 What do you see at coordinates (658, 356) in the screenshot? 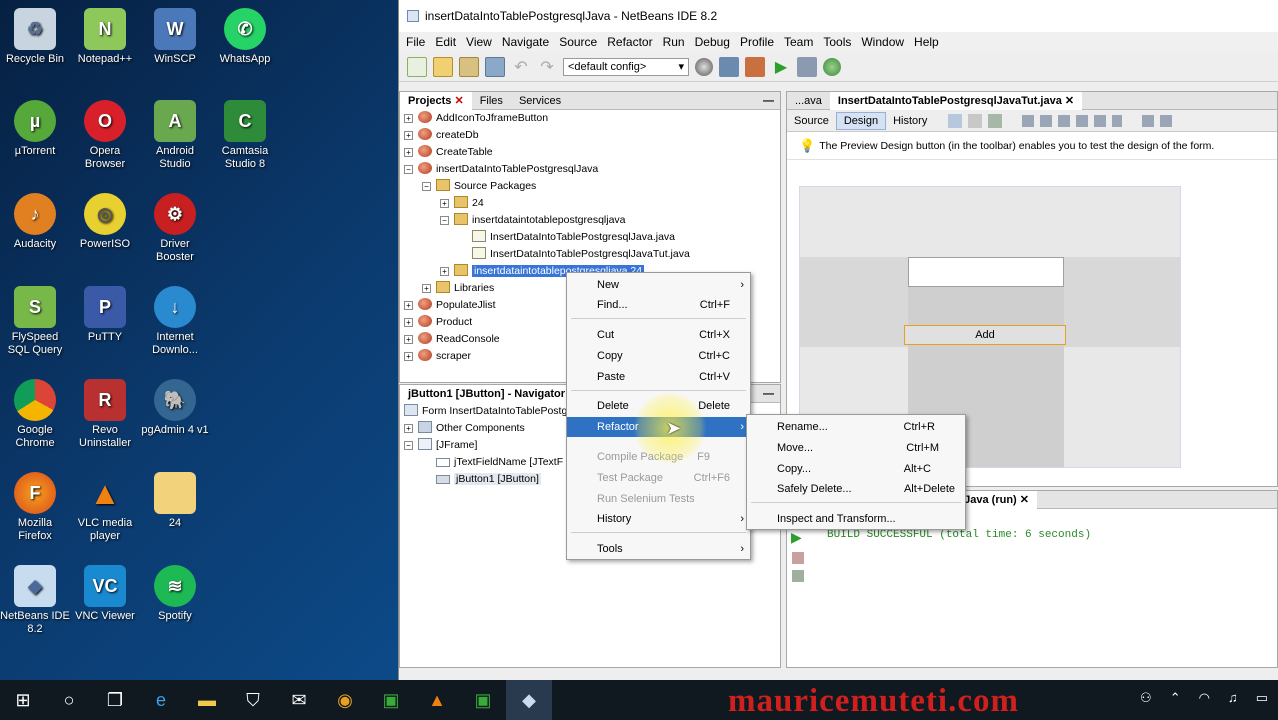
I see `menu-item-copy: Copy Ctrl+C` at bounding box center [658, 356].